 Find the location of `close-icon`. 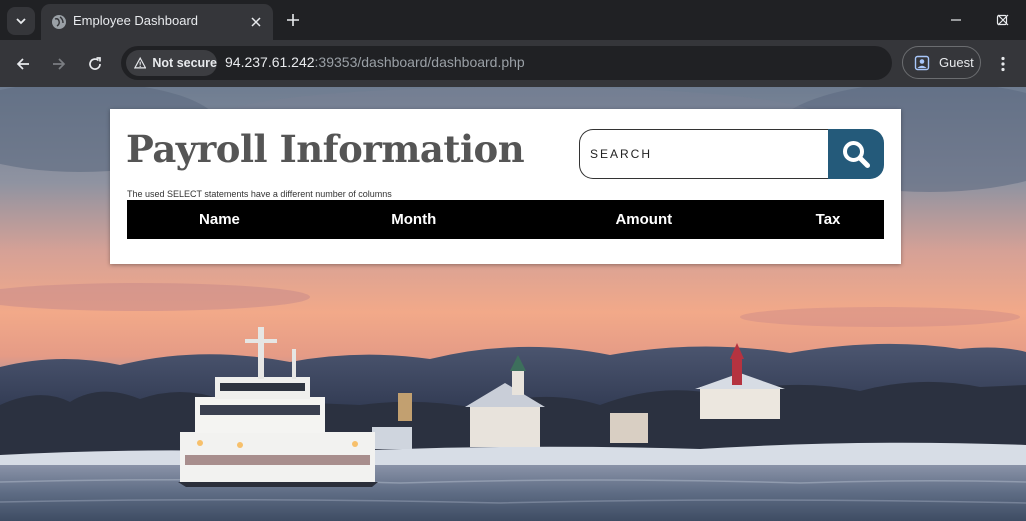

close-icon is located at coordinates (256, 22).